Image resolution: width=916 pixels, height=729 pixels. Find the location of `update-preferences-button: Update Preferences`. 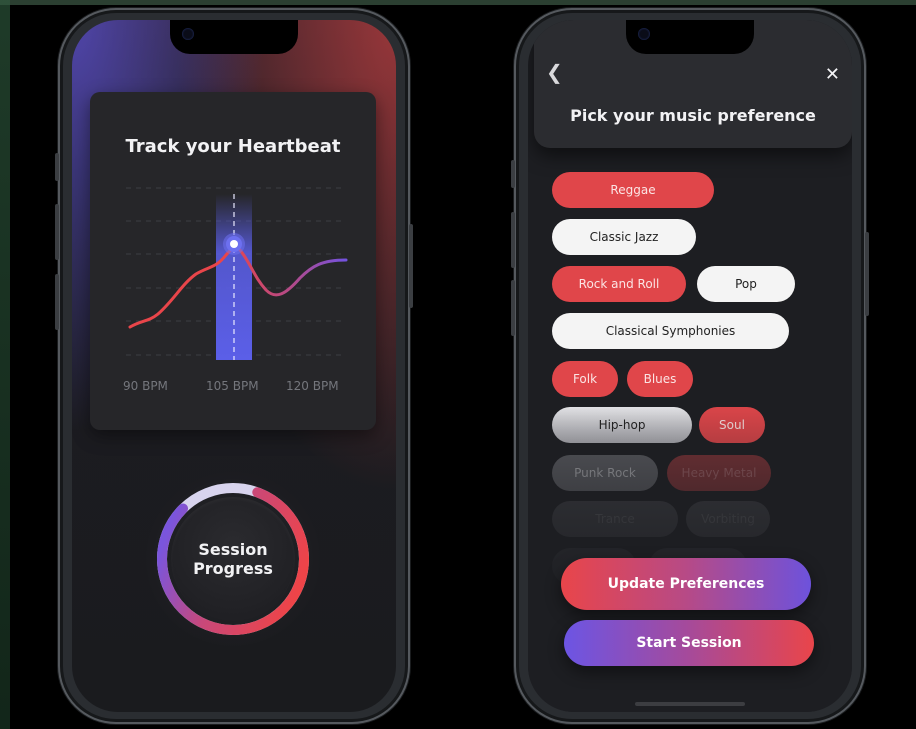

update-preferences-button: Update Preferences is located at coordinates (686, 584).